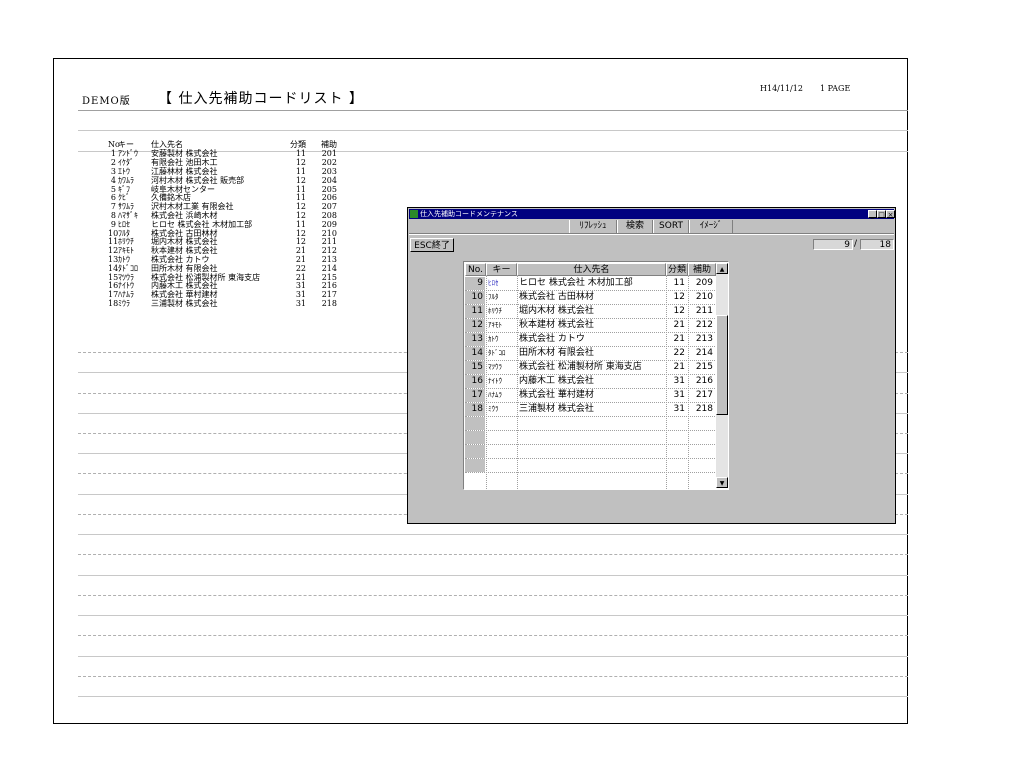 Image resolution: width=1021 pixels, height=768 pixels. What do you see at coordinates (722, 365) in the screenshot?
I see `scroll-thumb` at bounding box center [722, 365].